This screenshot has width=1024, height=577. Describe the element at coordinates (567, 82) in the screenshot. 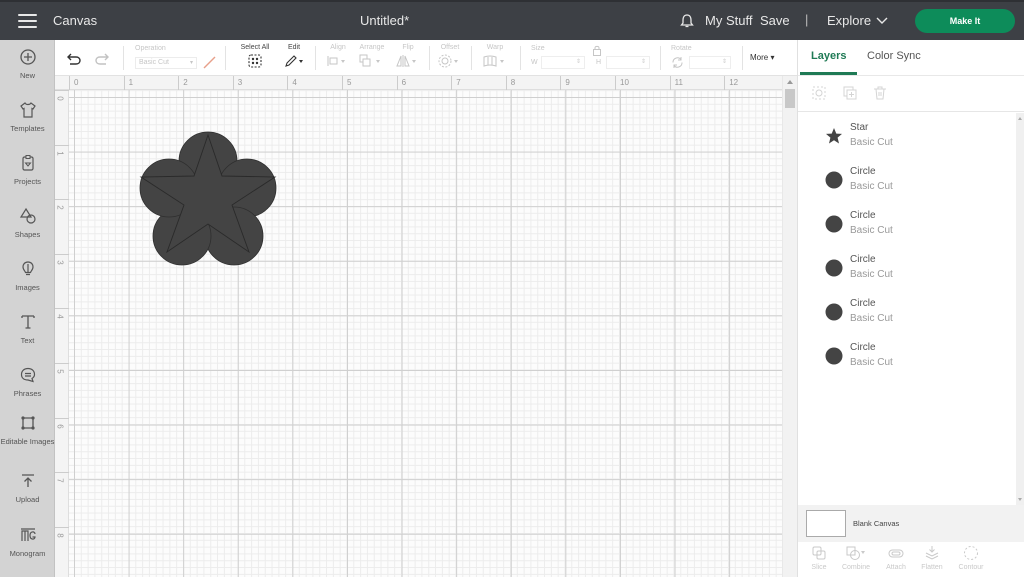

I see `ruler-tick-label: 9` at that location.